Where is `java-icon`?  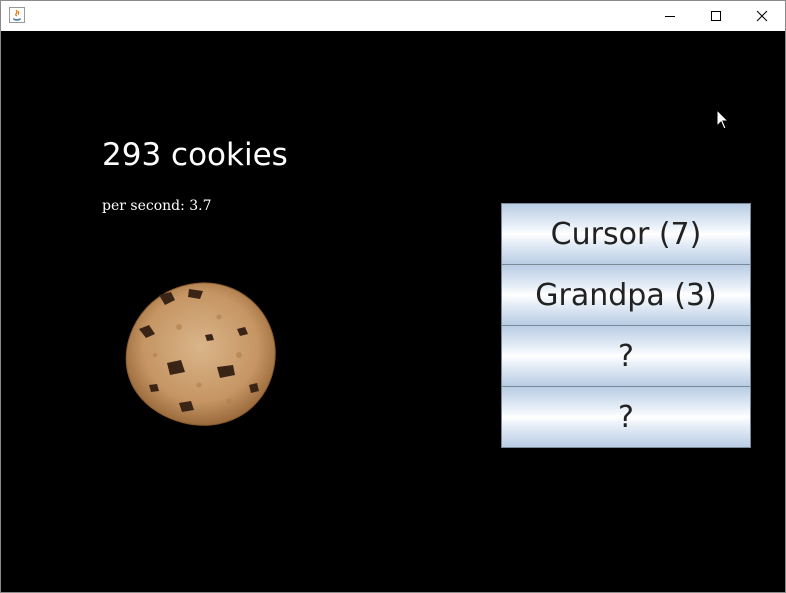
java-icon is located at coordinates (17, 15).